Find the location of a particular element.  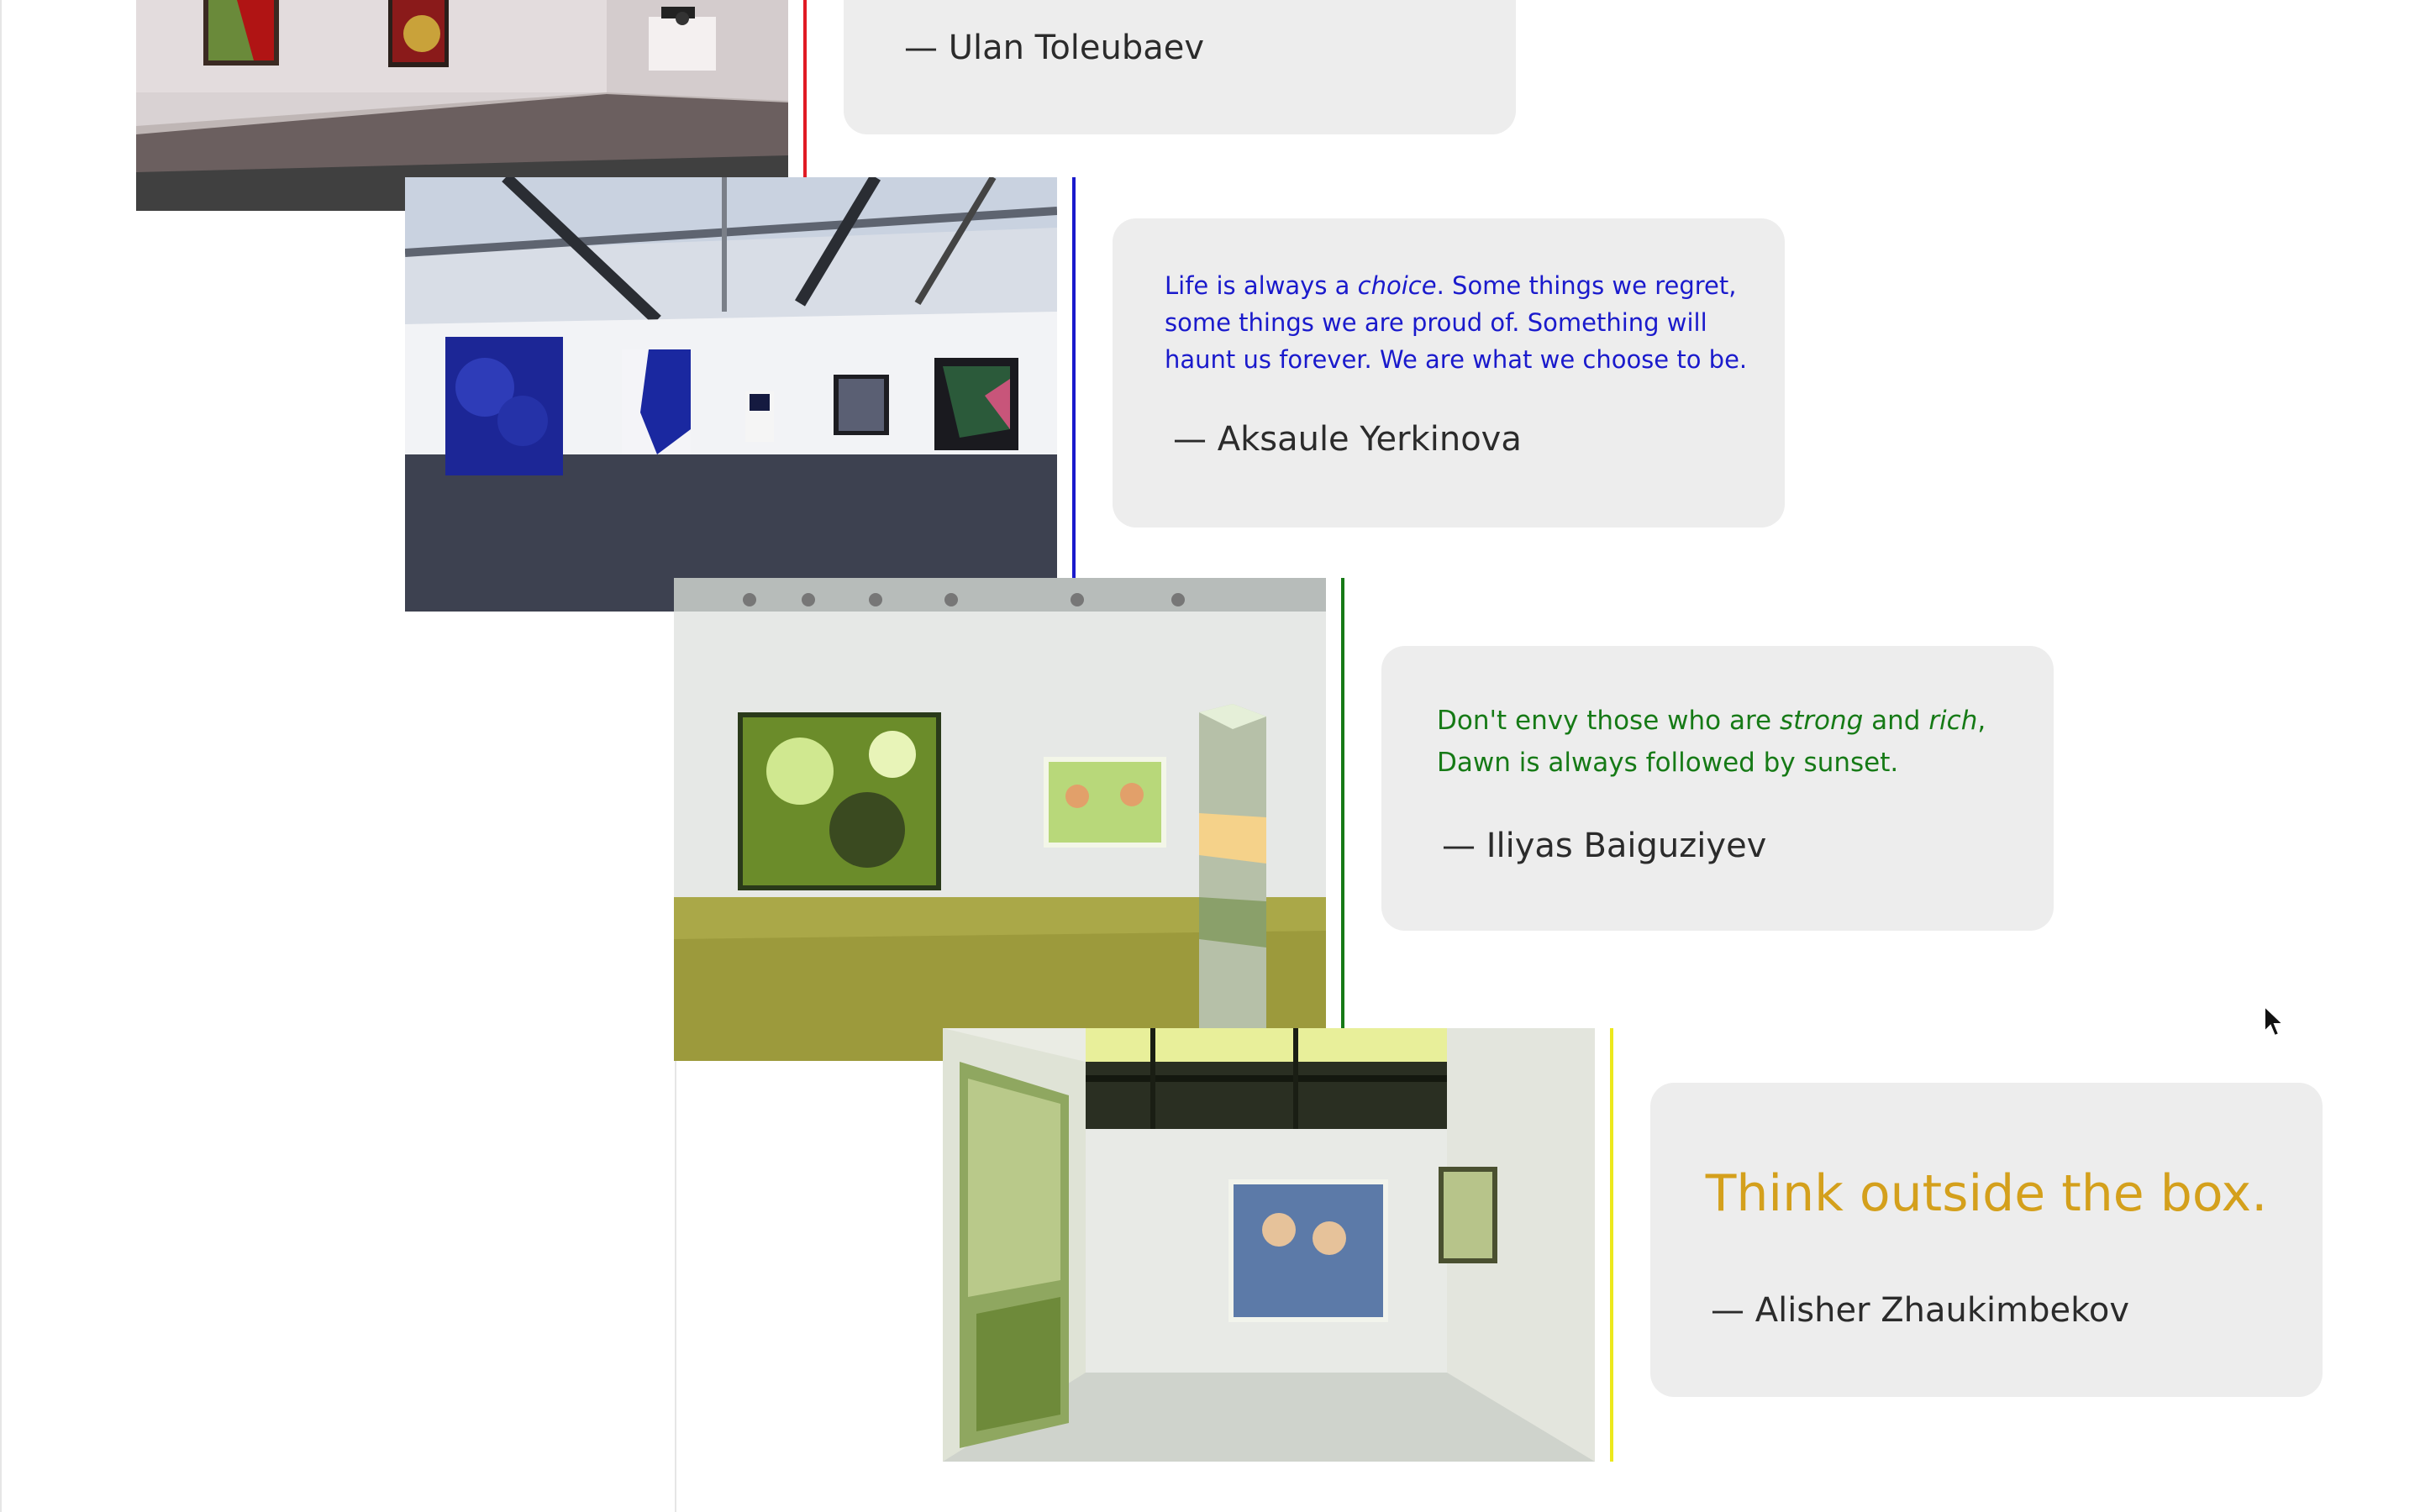

page-left-border is located at coordinates (1, 756).